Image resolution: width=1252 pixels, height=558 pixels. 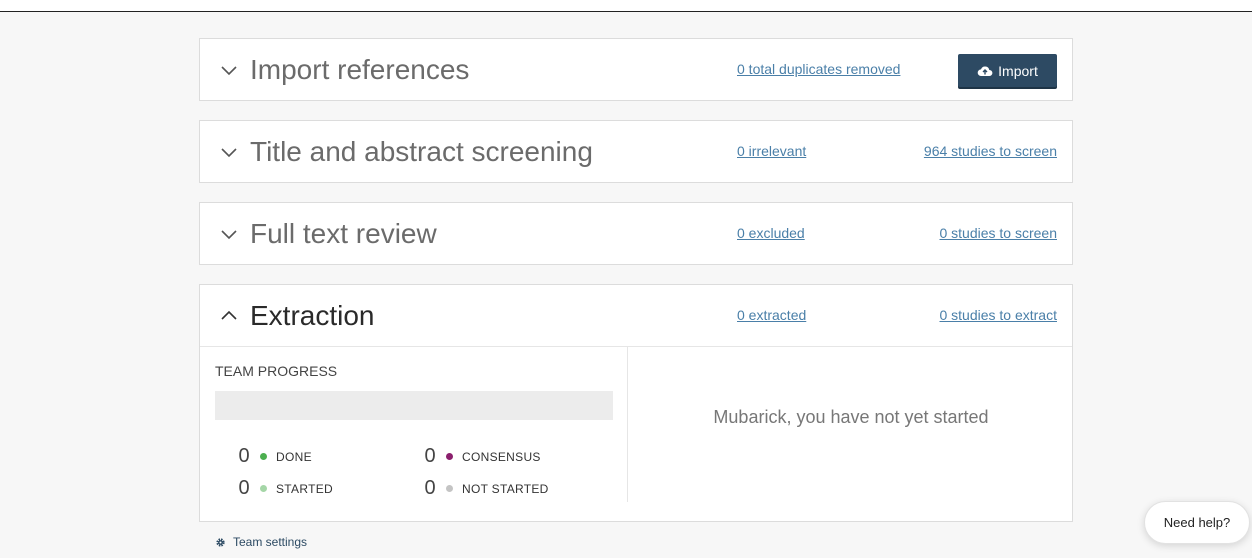 I want to click on stat-not-started: 0 NOT STARTED, so click(x=486, y=488).